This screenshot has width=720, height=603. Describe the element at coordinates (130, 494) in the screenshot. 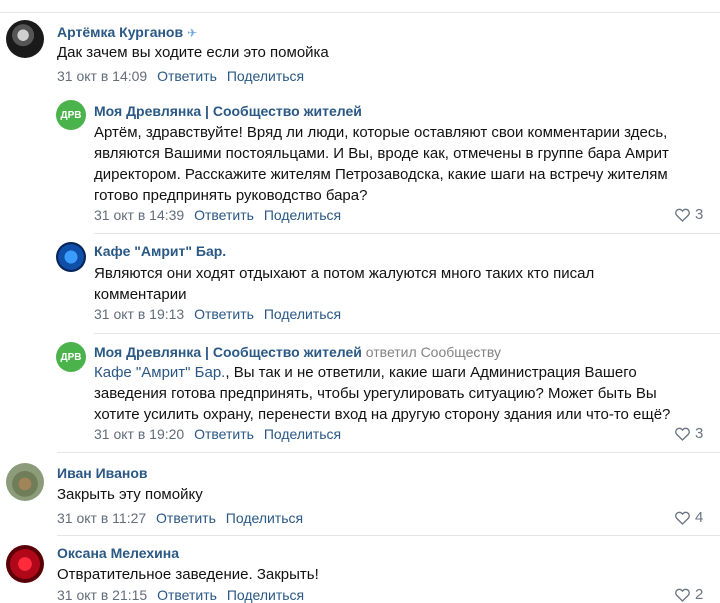

I see `comment-text: Закрыть эту помойку` at that location.